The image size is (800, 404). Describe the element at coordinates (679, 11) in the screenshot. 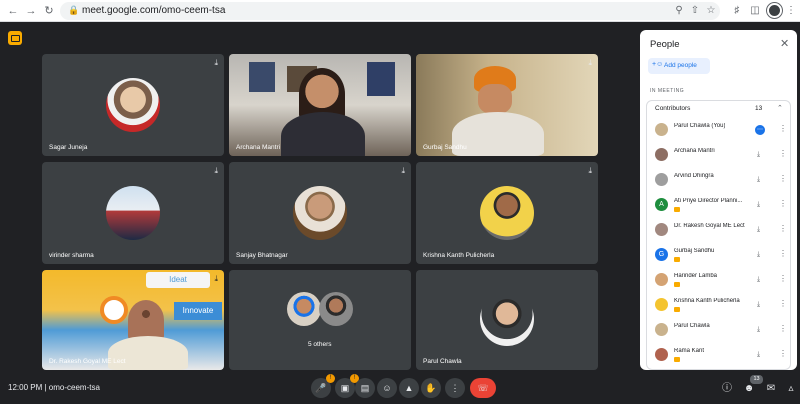

I see `search-icon: ⚲` at that location.